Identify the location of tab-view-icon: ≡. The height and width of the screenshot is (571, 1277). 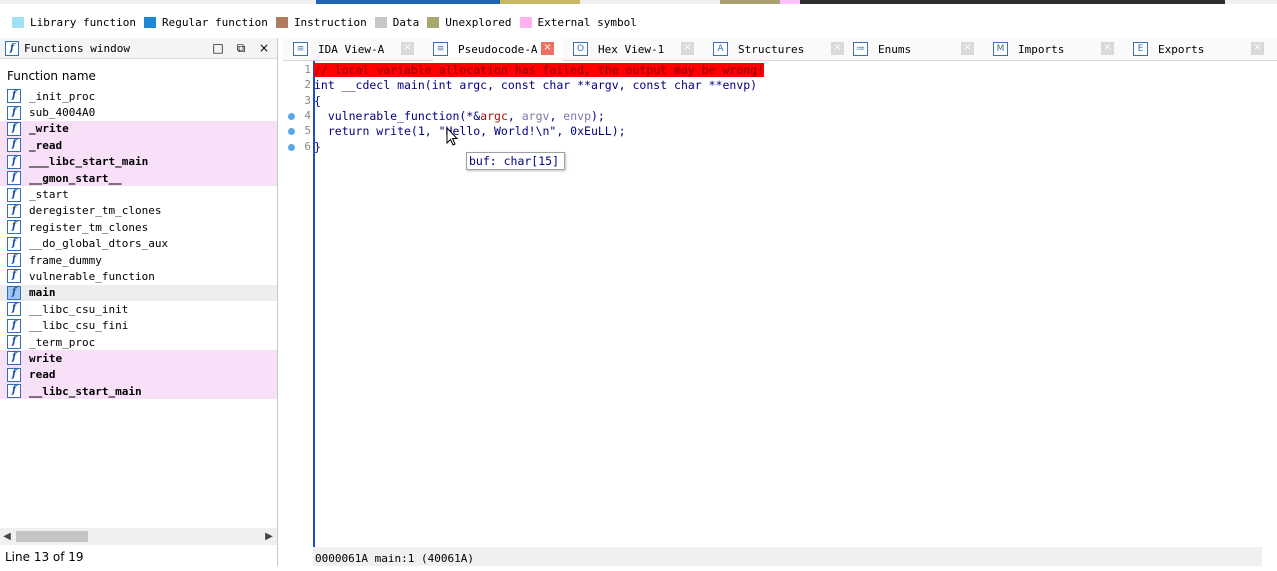
(440, 49).